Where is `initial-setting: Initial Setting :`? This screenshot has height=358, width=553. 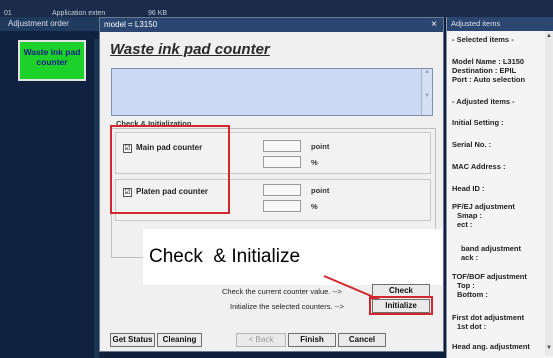
initial-setting: Initial Setting : is located at coordinates (478, 122).